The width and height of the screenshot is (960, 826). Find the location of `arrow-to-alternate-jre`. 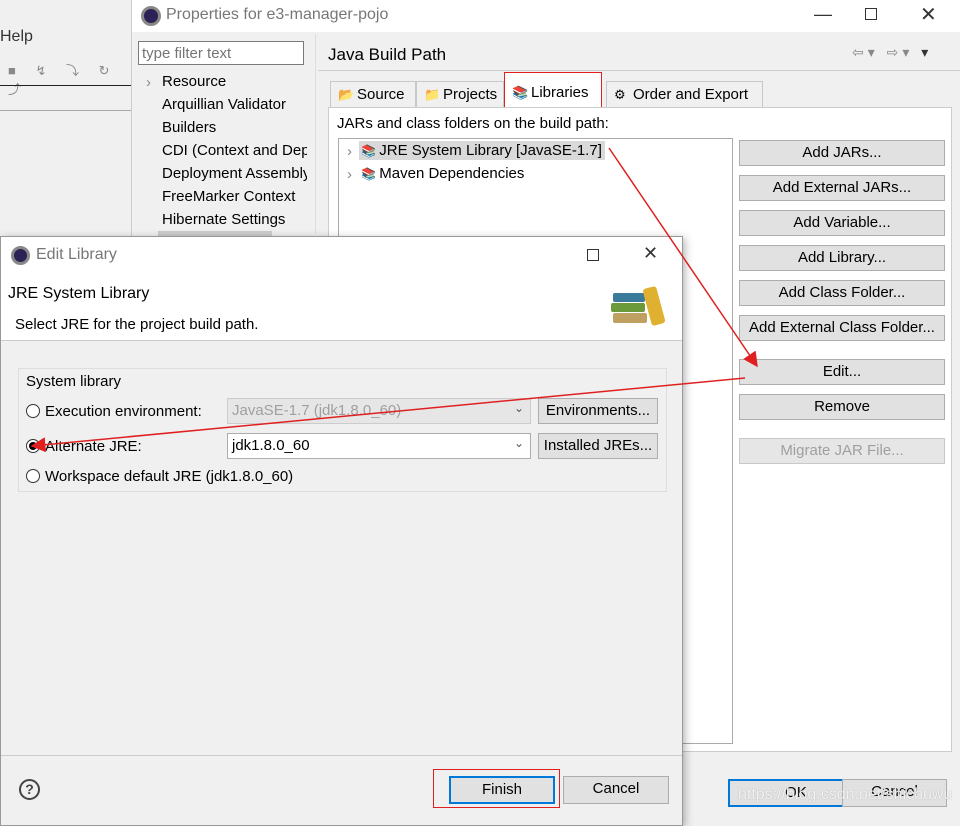

arrow-to-alternate-jre is located at coordinates (388, 415).